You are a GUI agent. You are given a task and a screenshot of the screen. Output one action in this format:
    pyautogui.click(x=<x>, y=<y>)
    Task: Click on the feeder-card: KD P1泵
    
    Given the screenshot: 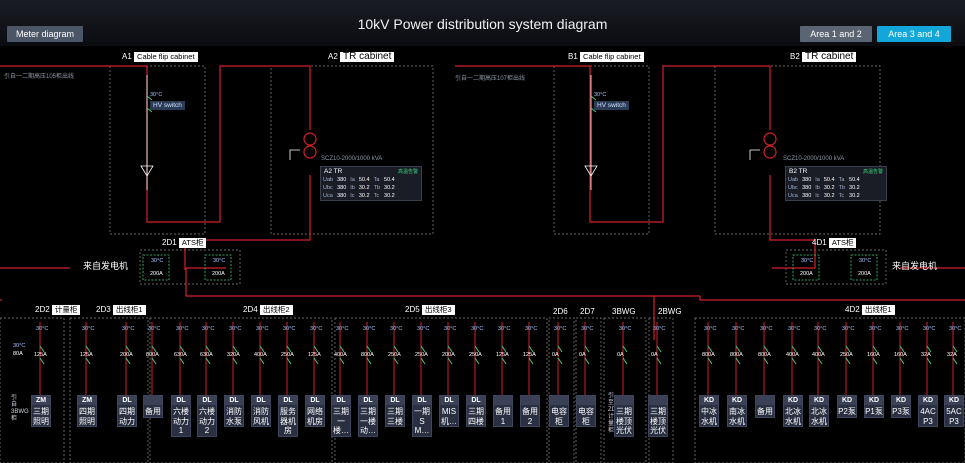 What is the action you would take?
    pyautogui.click(x=874, y=406)
    